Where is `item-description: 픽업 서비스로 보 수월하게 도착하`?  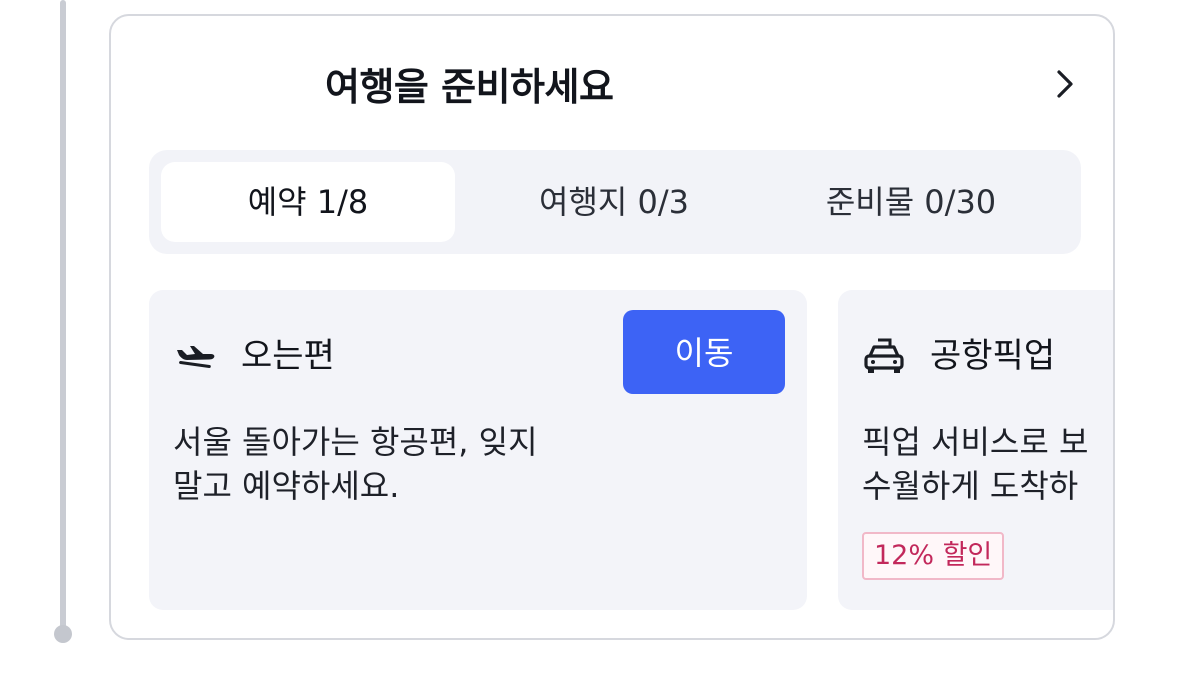
item-description: 픽업 서비스로 보 수월하게 도착하 is located at coordinates (975, 464).